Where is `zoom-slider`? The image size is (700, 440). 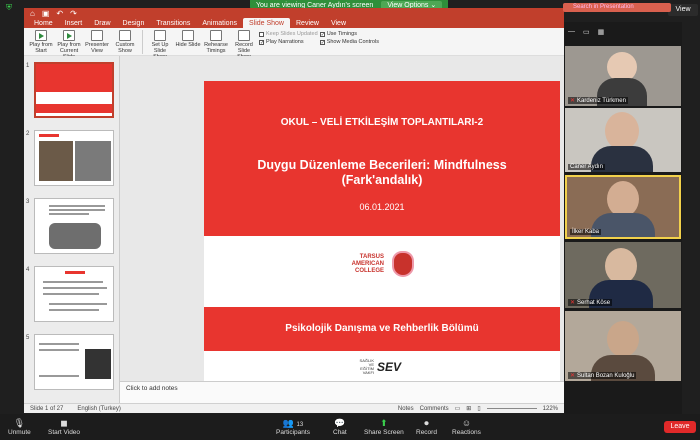 zoom-slider is located at coordinates (511, 408).